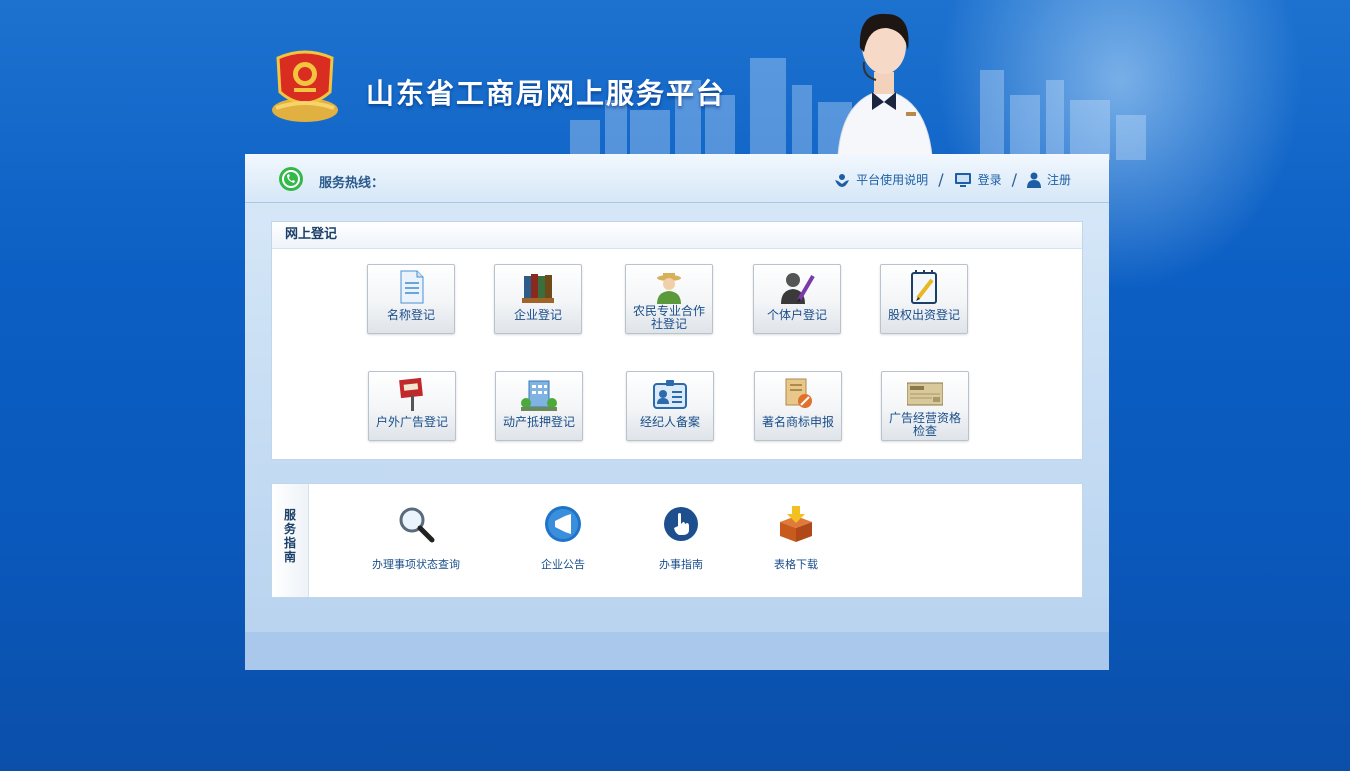 The height and width of the screenshot is (771, 1350). I want to click on side-char: 指, so click(289, 543).